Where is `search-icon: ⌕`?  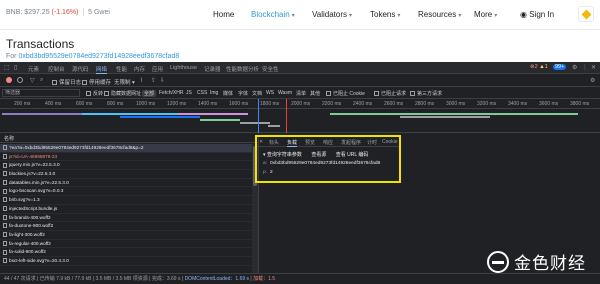
search-icon: ⌕ is located at coordinates (41, 80).